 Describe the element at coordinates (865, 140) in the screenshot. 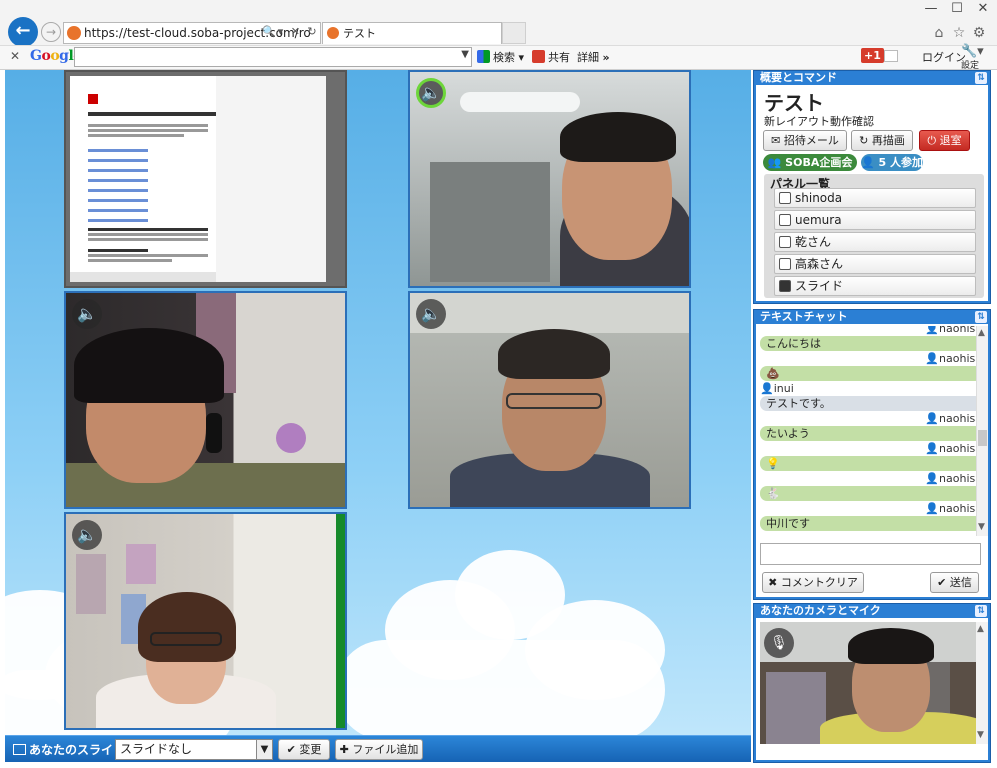

I see `refresh-icon: ↻` at that location.